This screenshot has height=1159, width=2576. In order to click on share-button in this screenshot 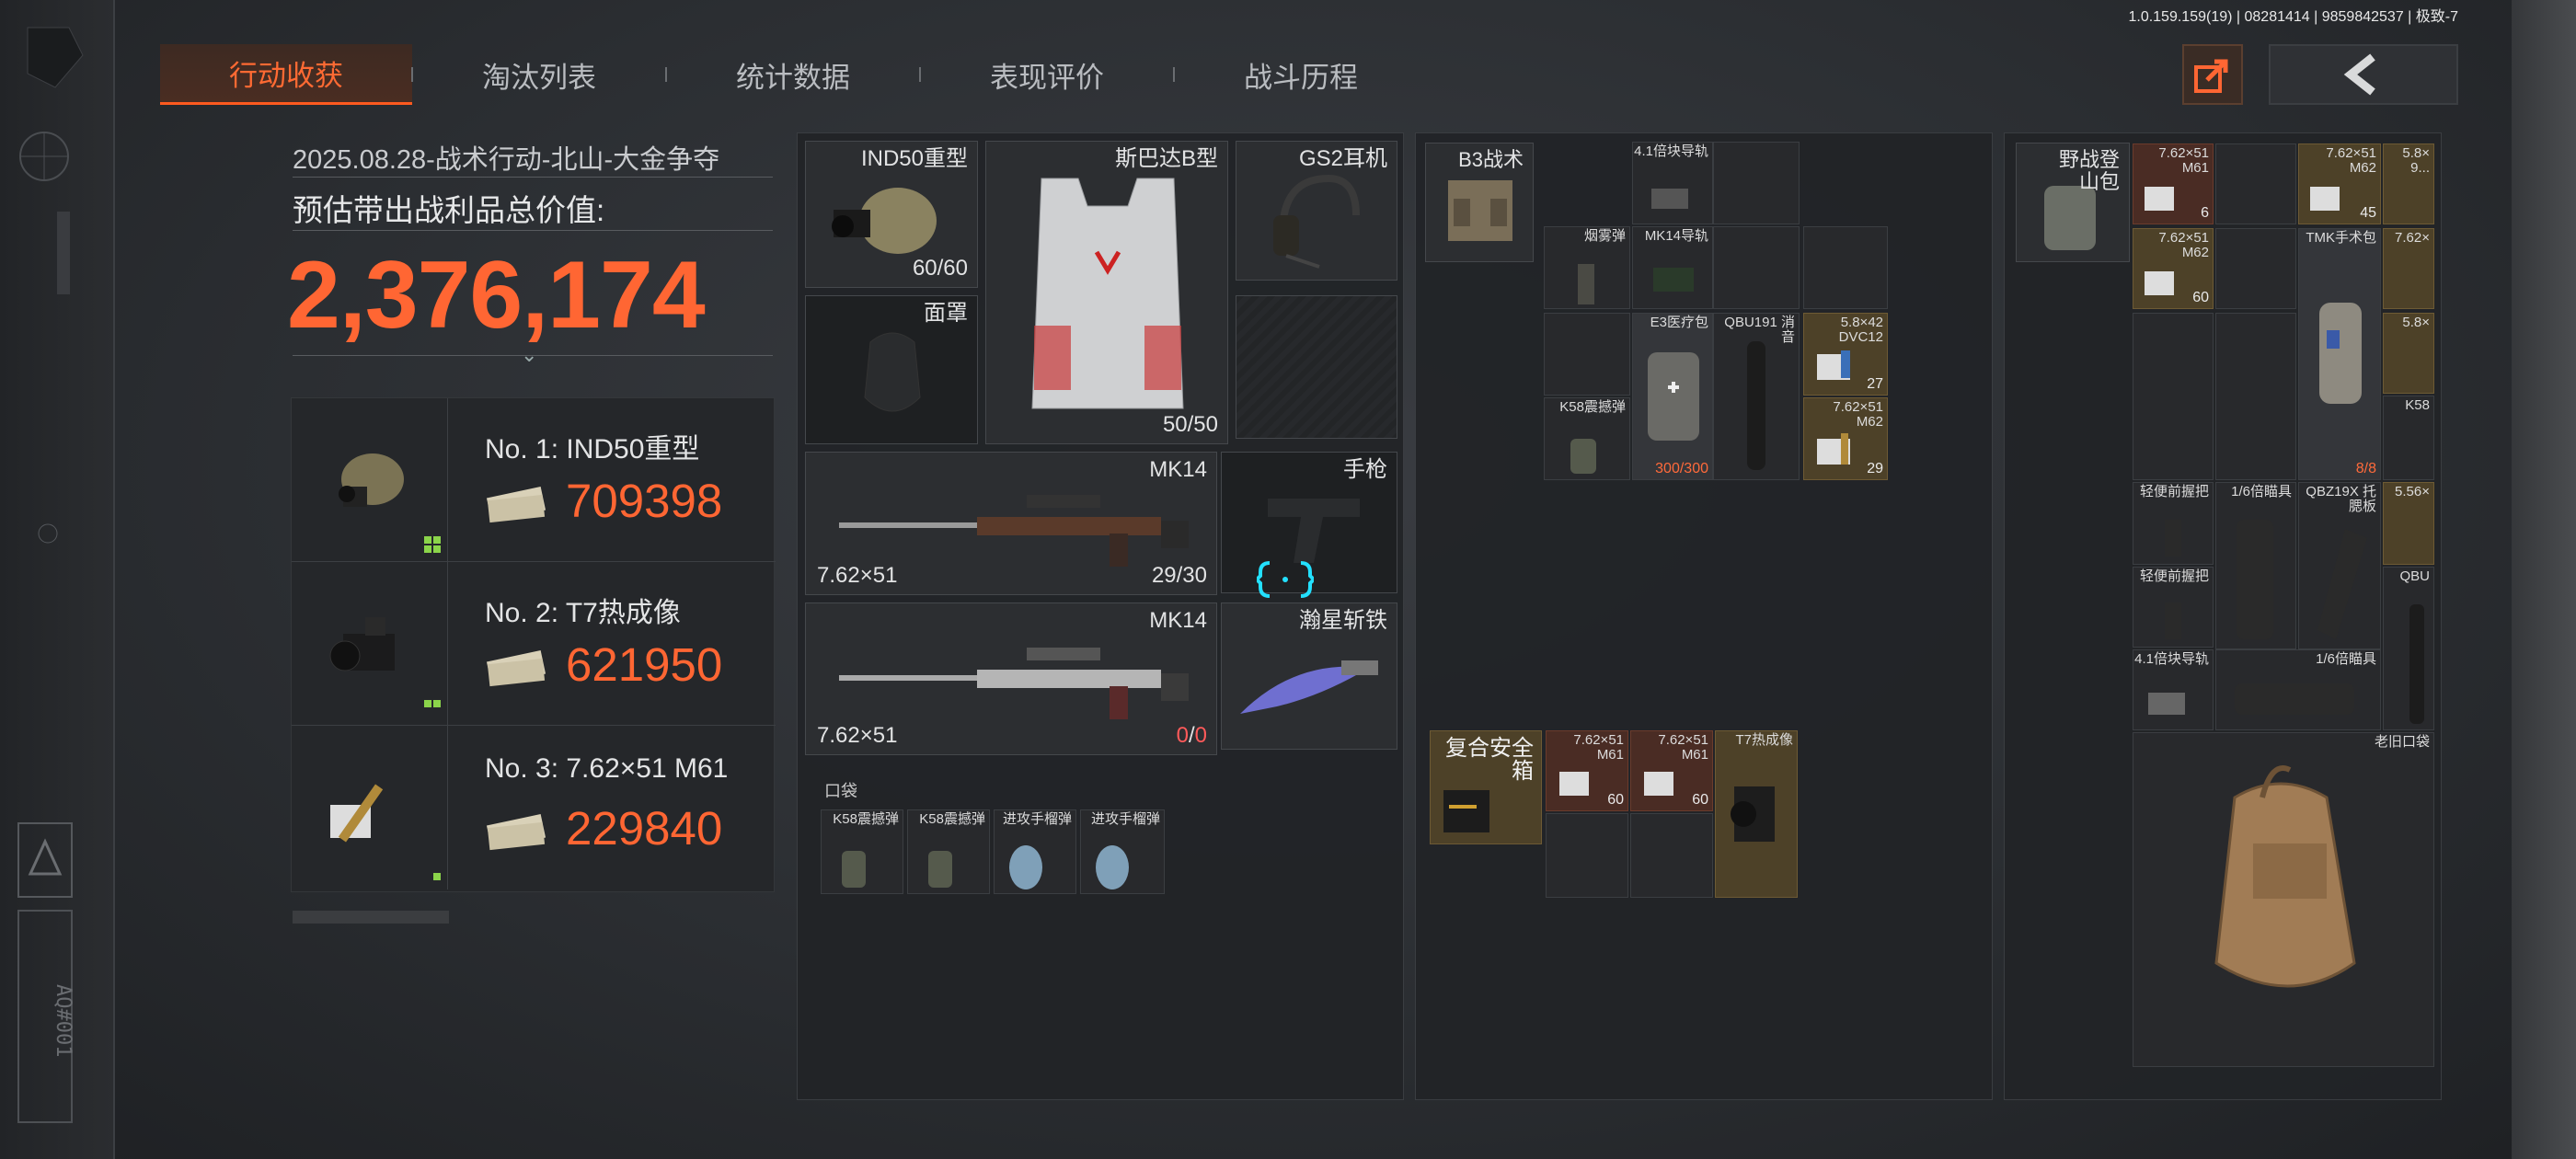, I will do `click(2212, 74)`.